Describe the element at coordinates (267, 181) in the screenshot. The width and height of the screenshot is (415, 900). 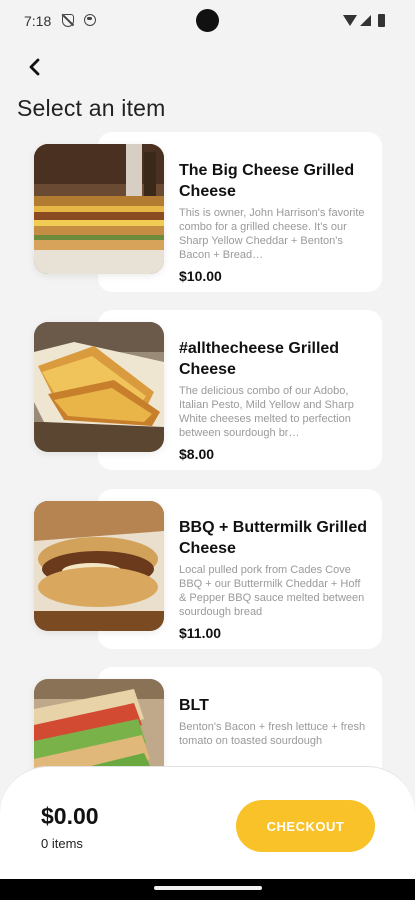
I see `item-name: The Big Cheese Grilled Cheese` at that location.